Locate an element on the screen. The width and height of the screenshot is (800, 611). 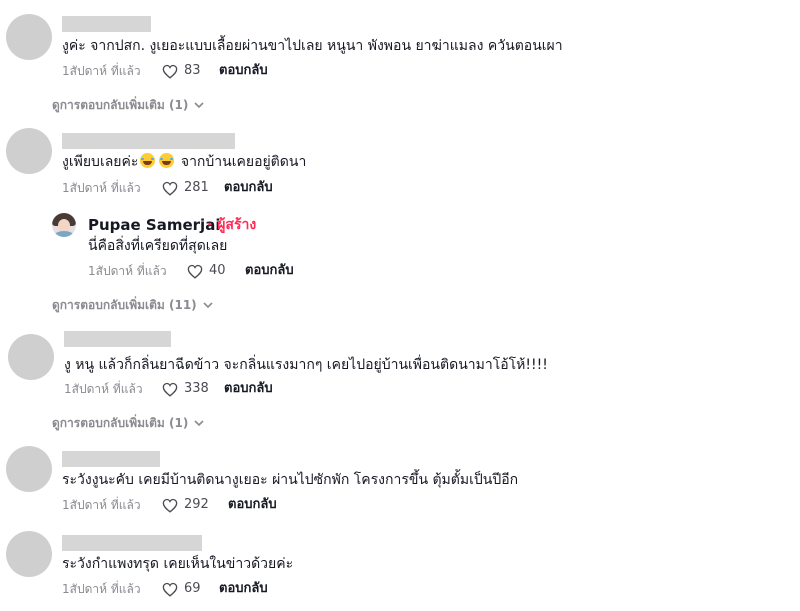
like-count: 281 is located at coordinates (196, 187).